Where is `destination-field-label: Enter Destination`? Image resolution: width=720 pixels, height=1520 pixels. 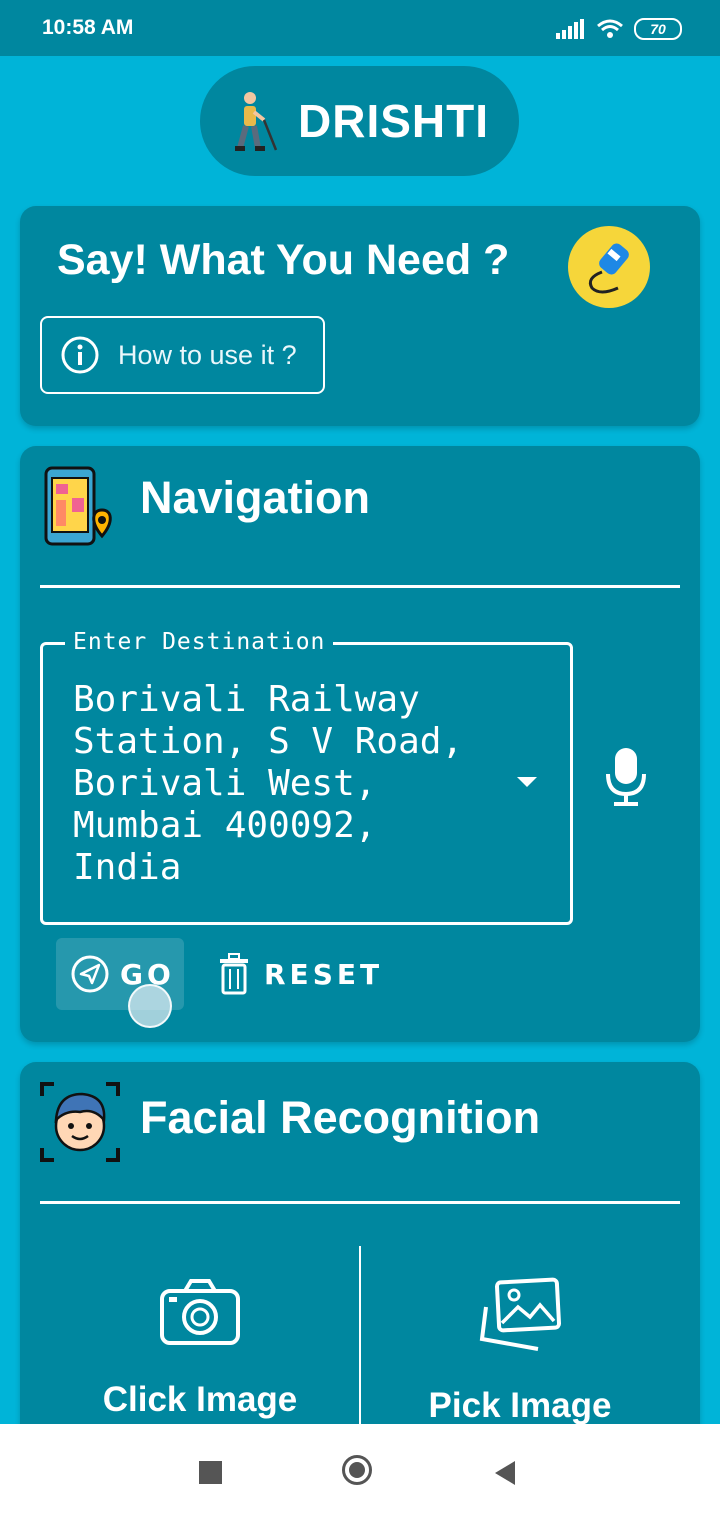
destination-field-label: Enter Destination is located at coordinates (199, 642).